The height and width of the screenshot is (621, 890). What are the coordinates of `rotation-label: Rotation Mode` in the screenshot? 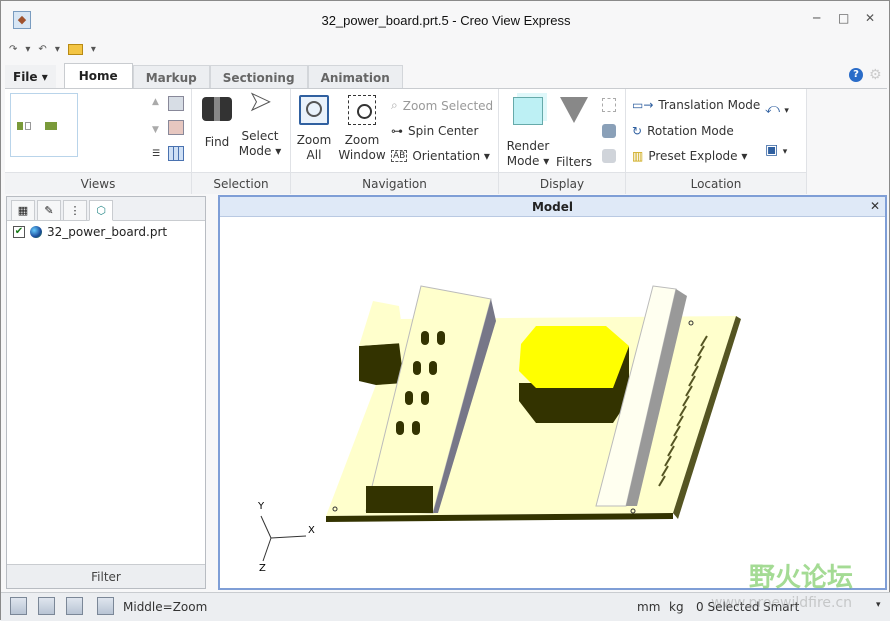 It's located at (690, 131).